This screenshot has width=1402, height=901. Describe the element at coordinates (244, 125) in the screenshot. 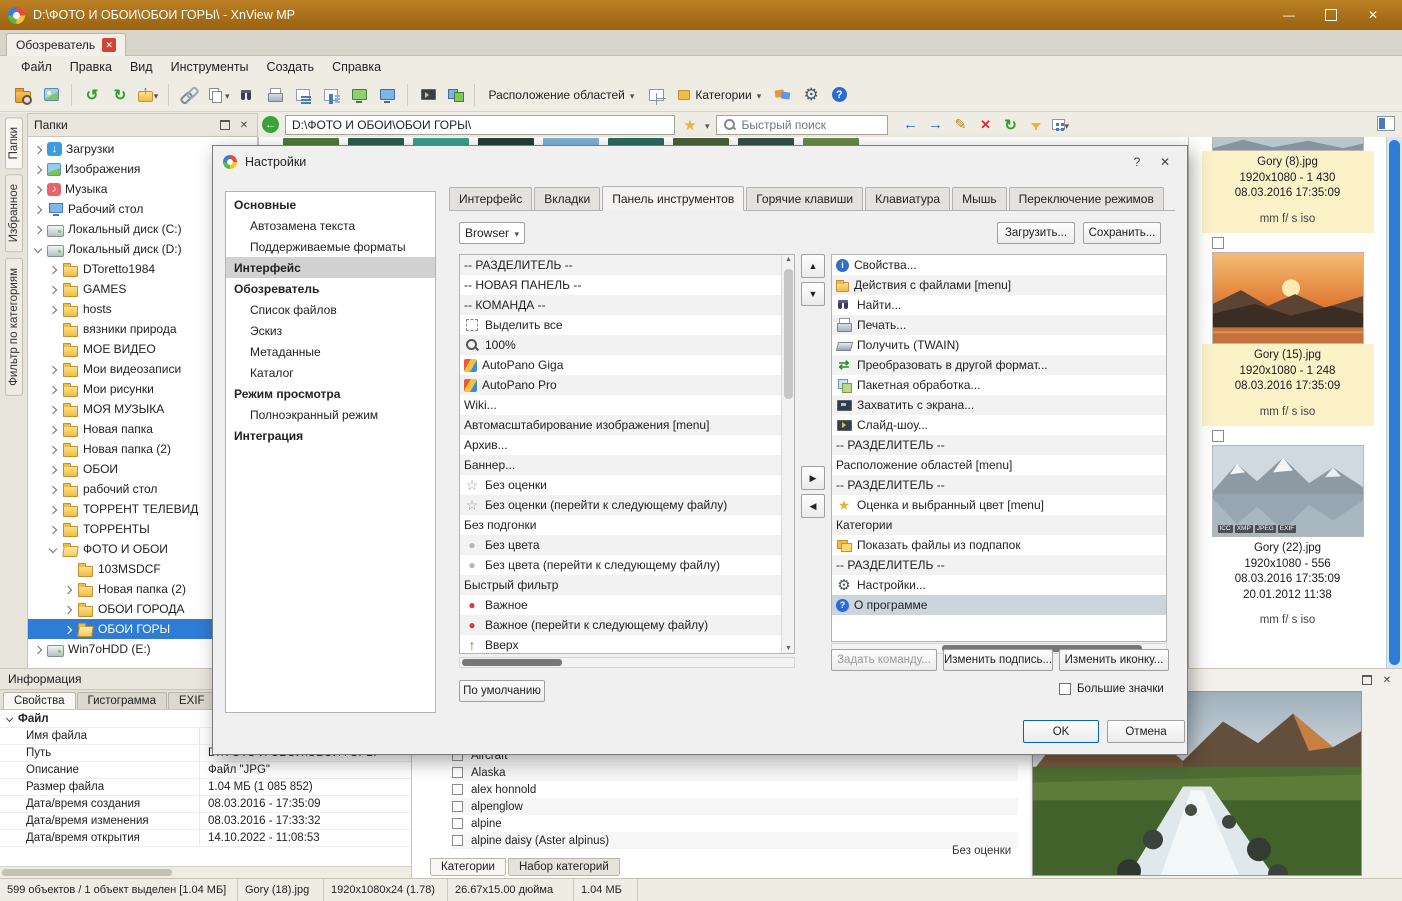

I see `close-panel-icon` at that location.